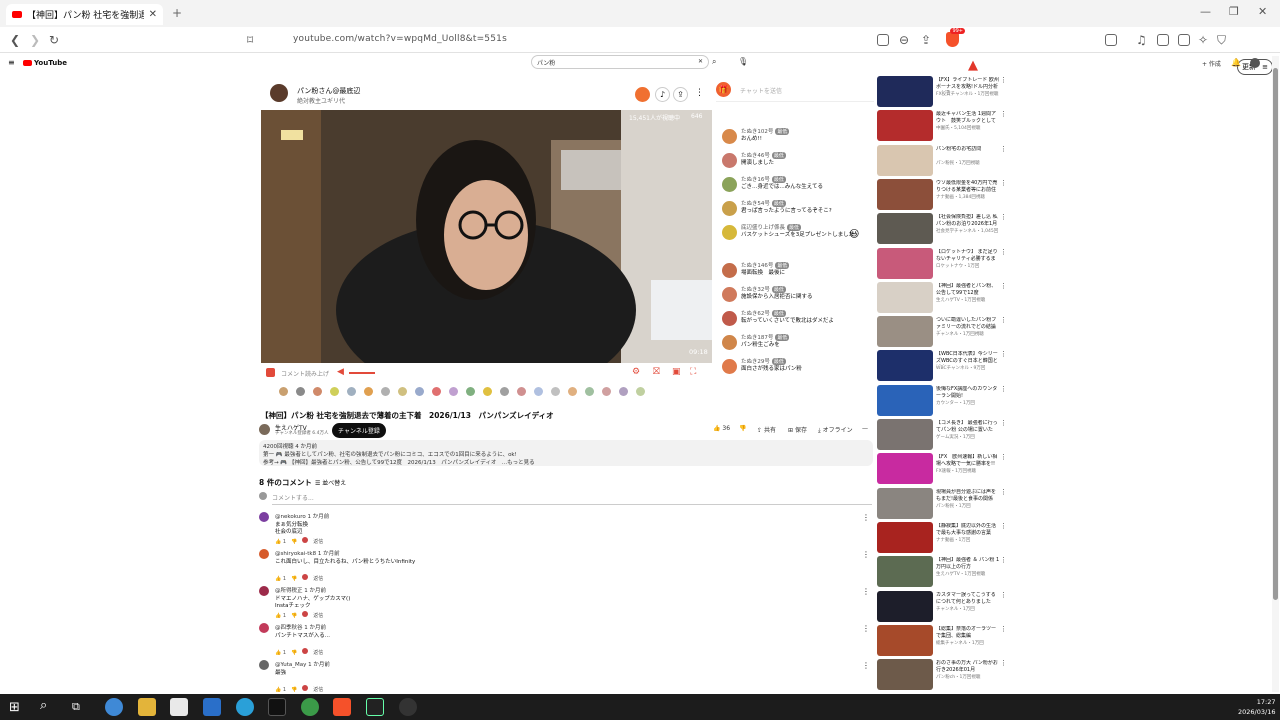  I want to click on sidebar-icon, so click(1111, 40).